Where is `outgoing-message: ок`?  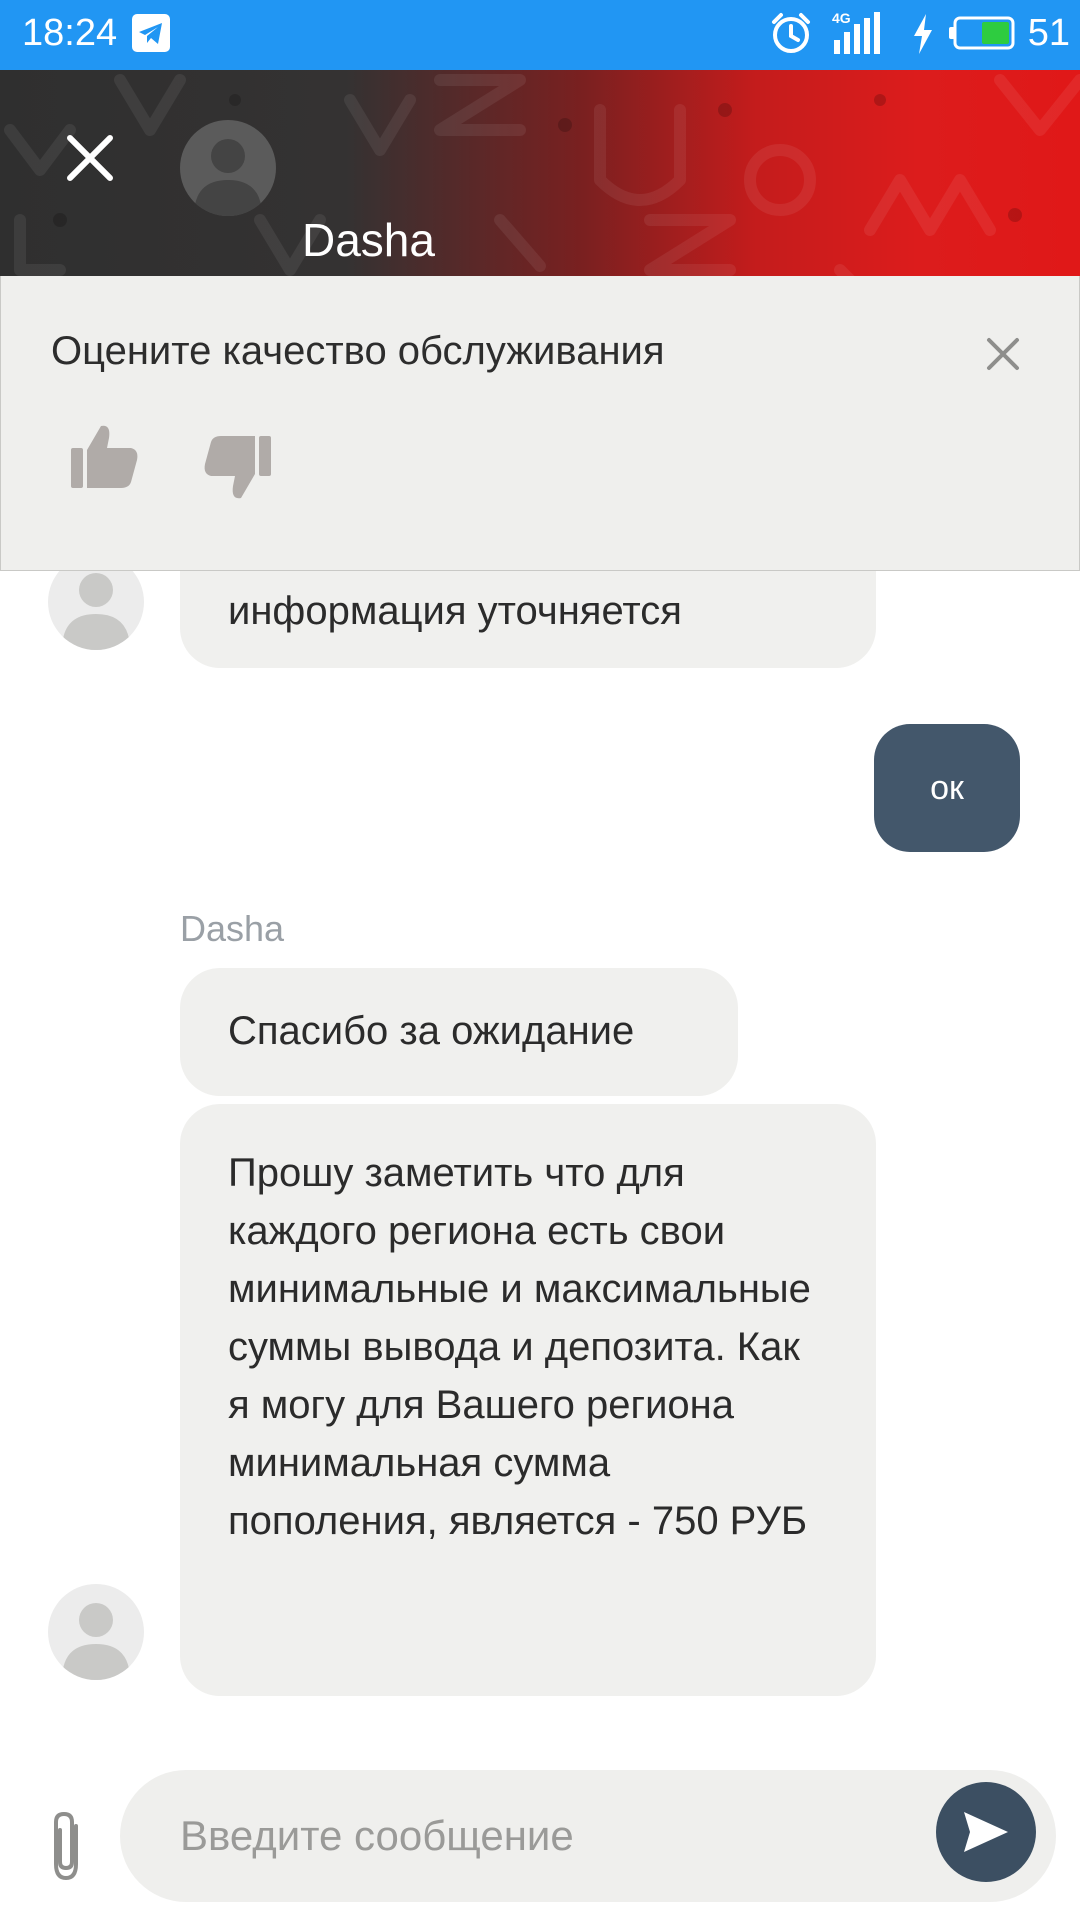
outgoing-message: ок is located at coordinates (947, 788).